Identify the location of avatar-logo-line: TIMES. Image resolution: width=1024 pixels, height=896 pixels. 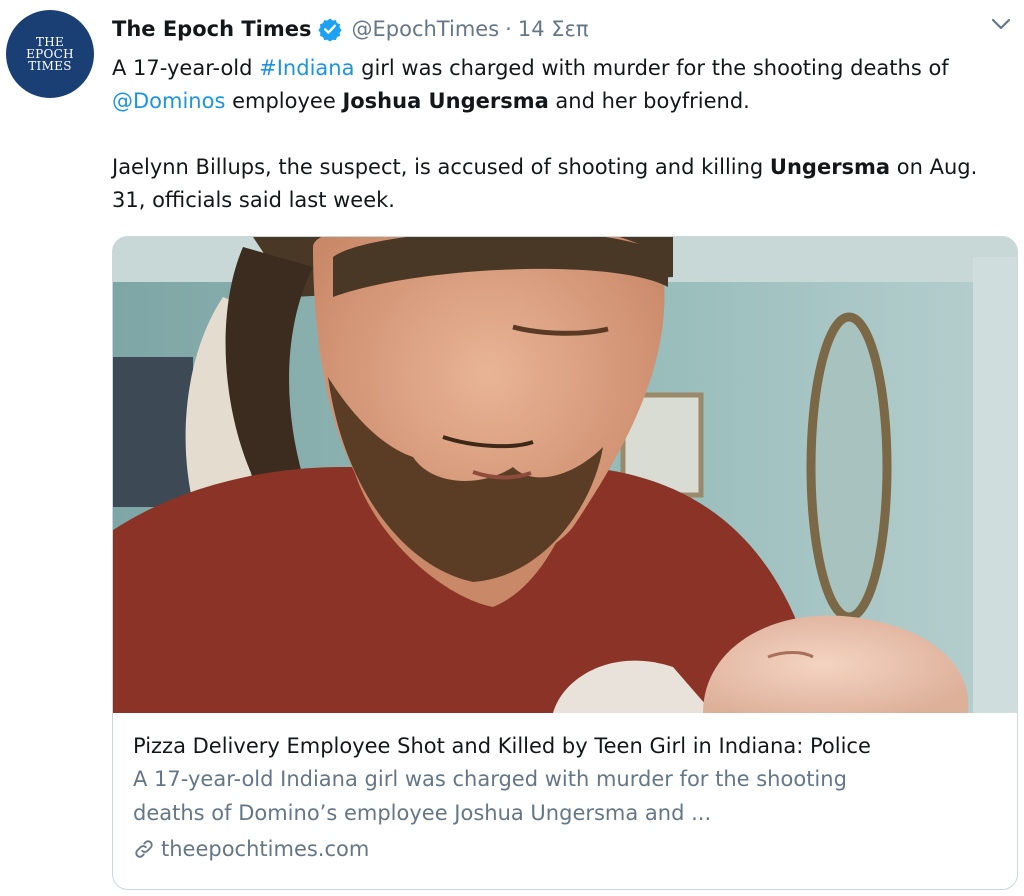
(50, 66).